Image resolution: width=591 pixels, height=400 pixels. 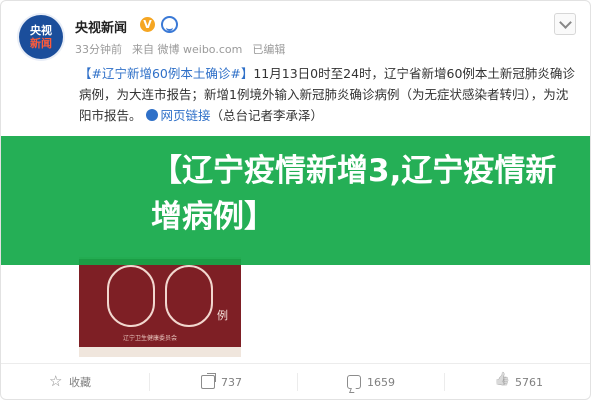 I want to click on image-char: 例, so click(x=222, y=315).